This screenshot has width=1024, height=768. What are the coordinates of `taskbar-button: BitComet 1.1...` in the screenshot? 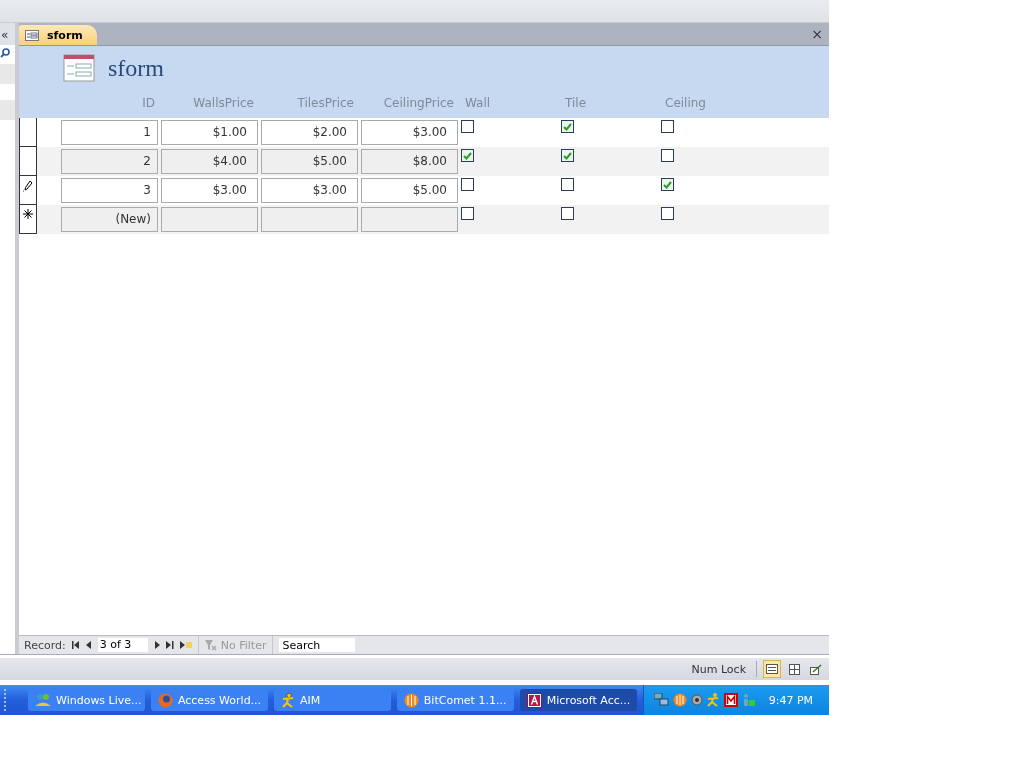 It's located at (455, 700).